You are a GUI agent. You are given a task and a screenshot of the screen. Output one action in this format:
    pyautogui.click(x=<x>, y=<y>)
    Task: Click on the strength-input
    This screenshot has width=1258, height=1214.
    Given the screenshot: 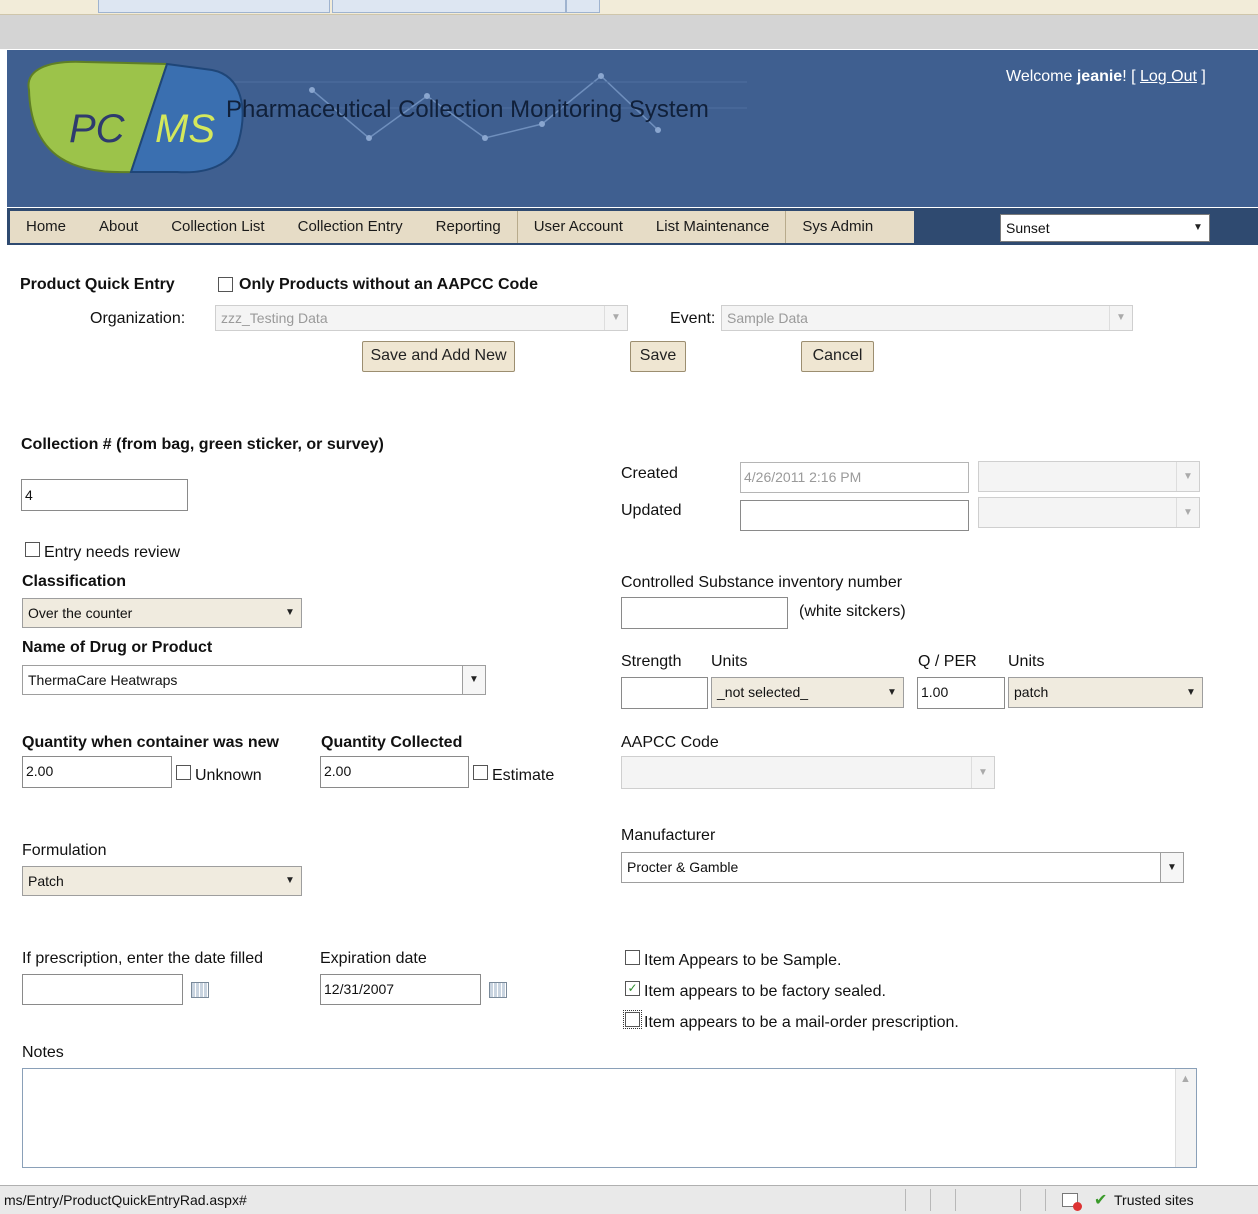 What is the action you would take?
    pyautogui.click(x=664, y=693)
    